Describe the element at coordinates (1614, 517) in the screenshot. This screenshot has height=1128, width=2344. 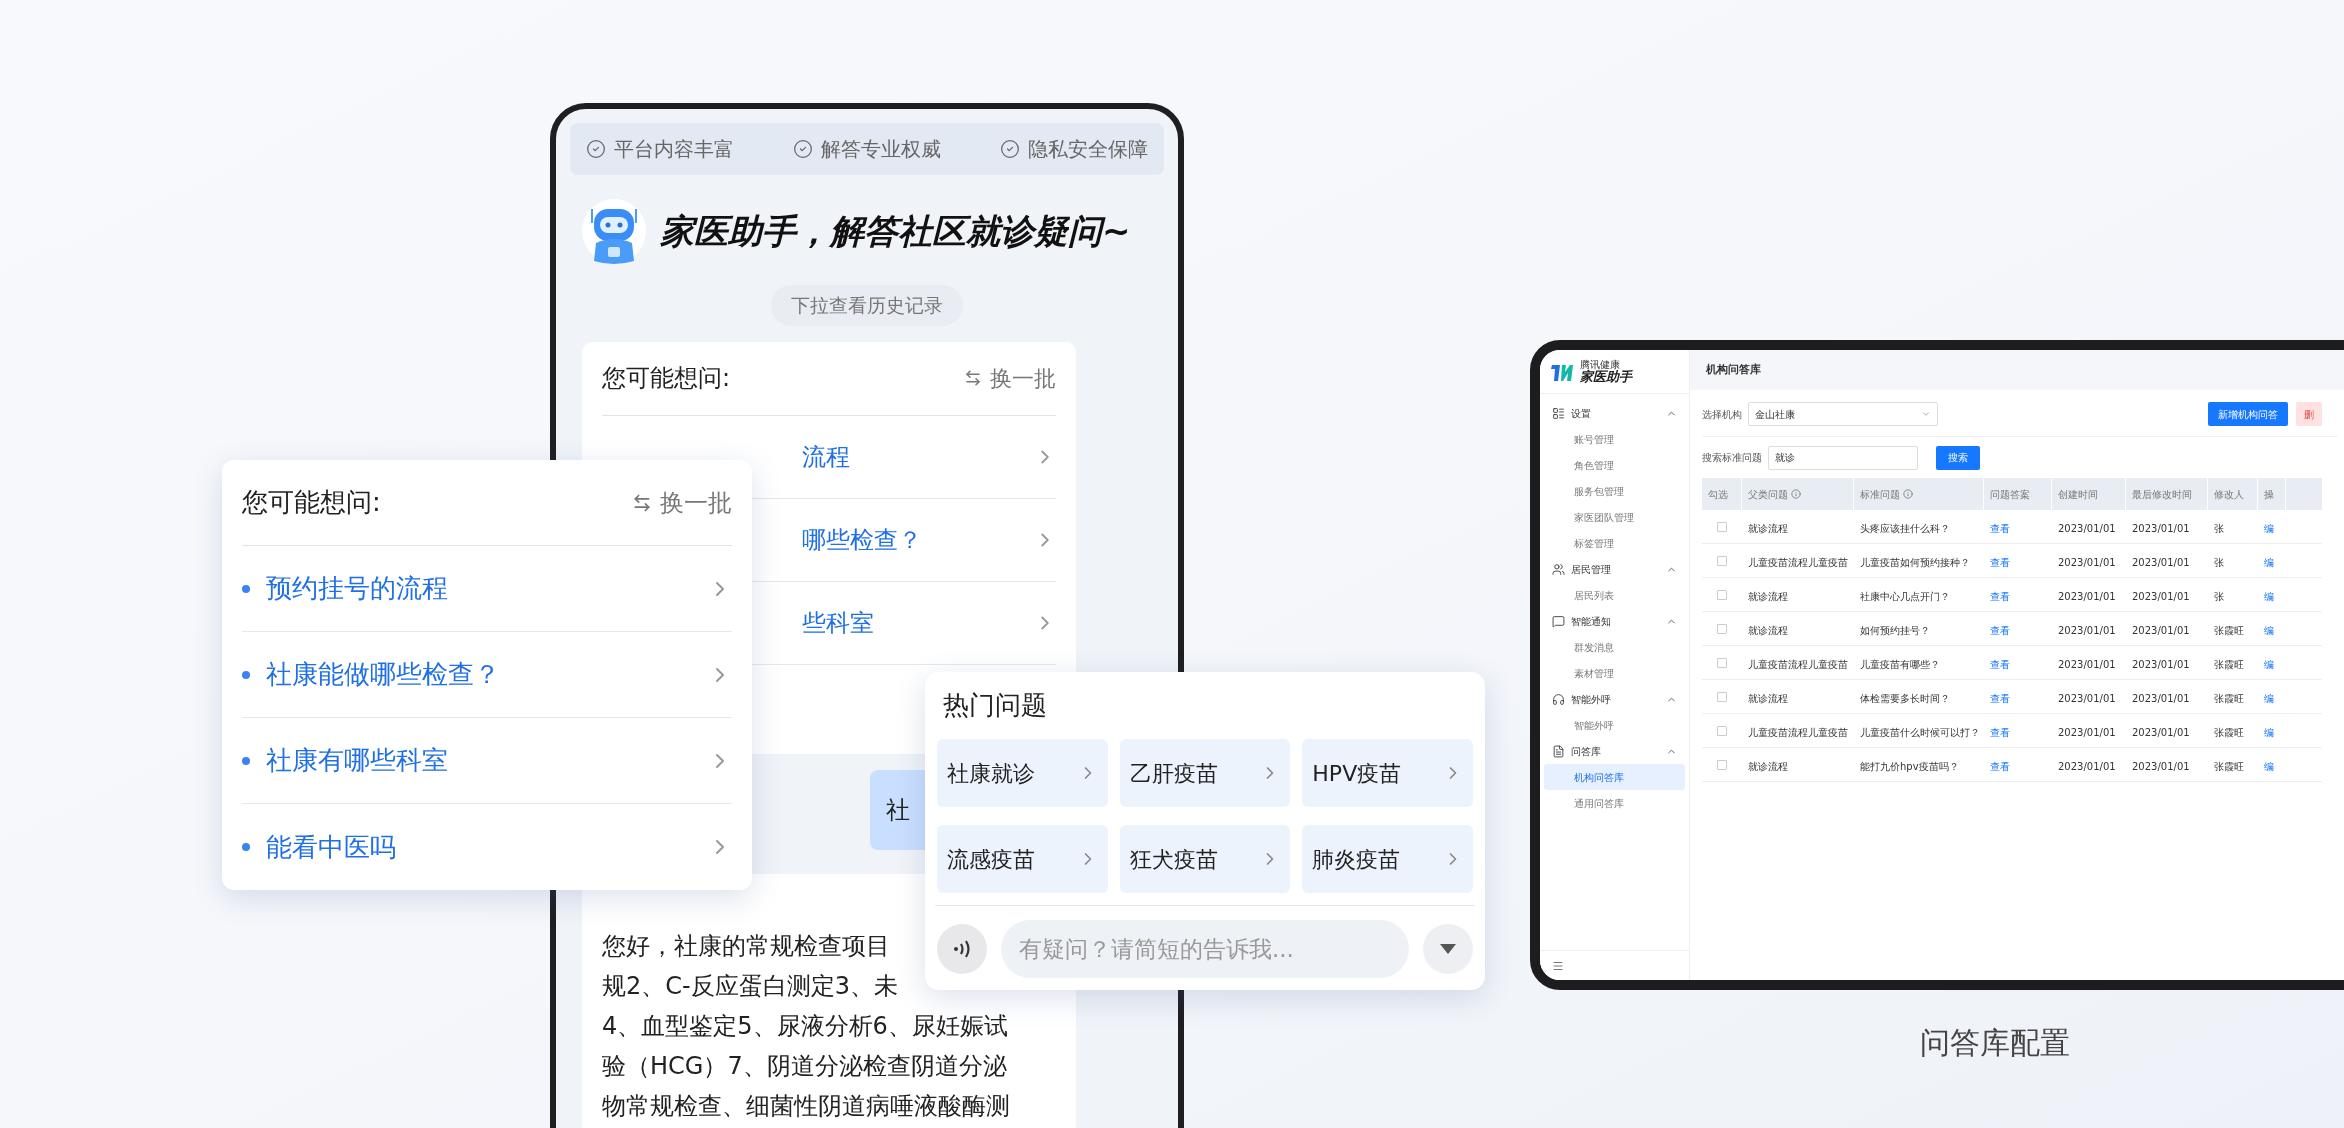
I see `sidebar-item: 家医团队管理` at that location.